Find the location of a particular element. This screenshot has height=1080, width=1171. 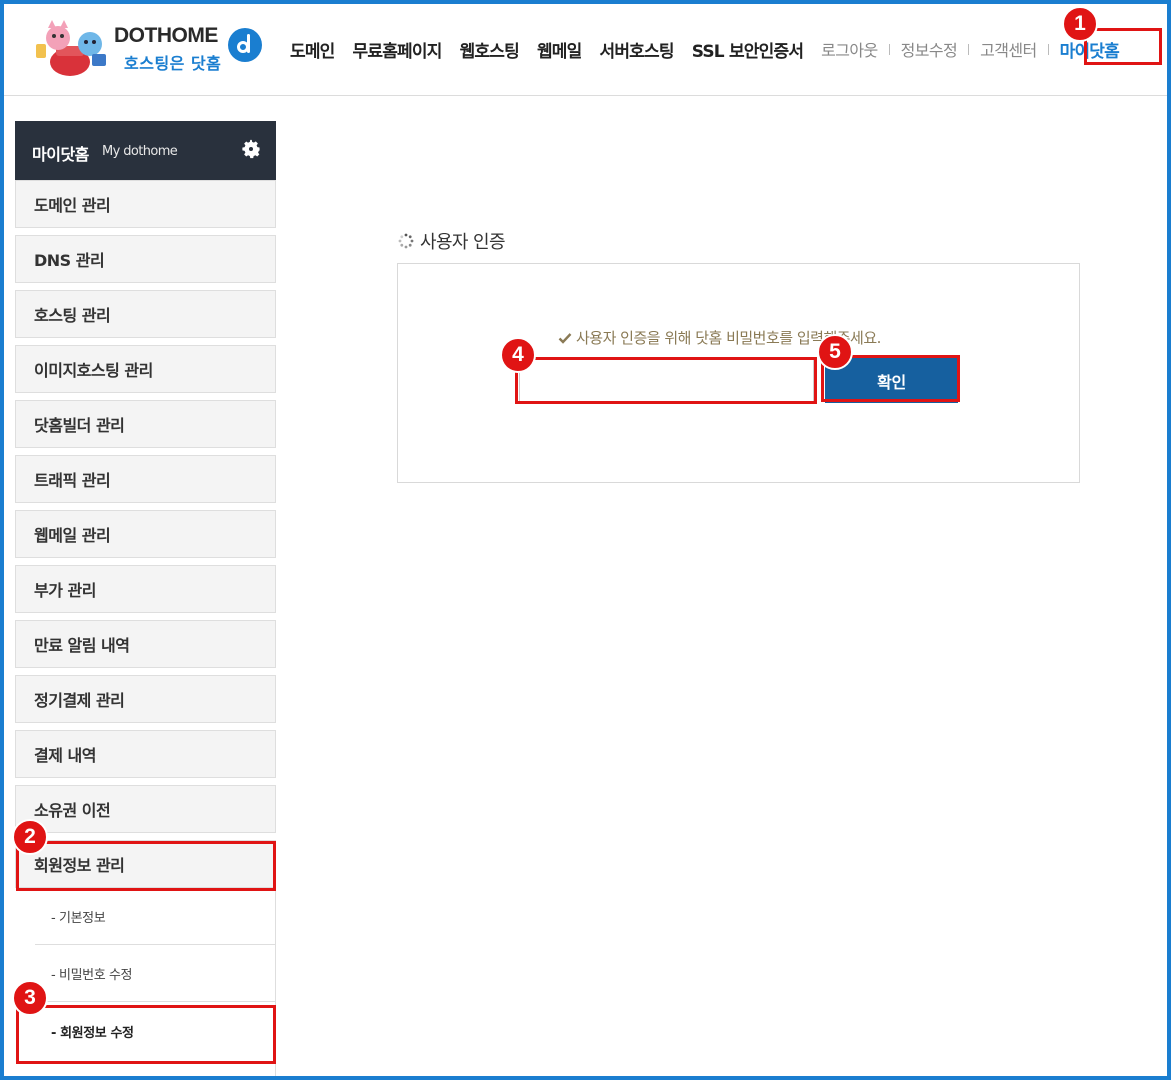

nav-webmail: 웹메일 is located at coordinates (559, 49).